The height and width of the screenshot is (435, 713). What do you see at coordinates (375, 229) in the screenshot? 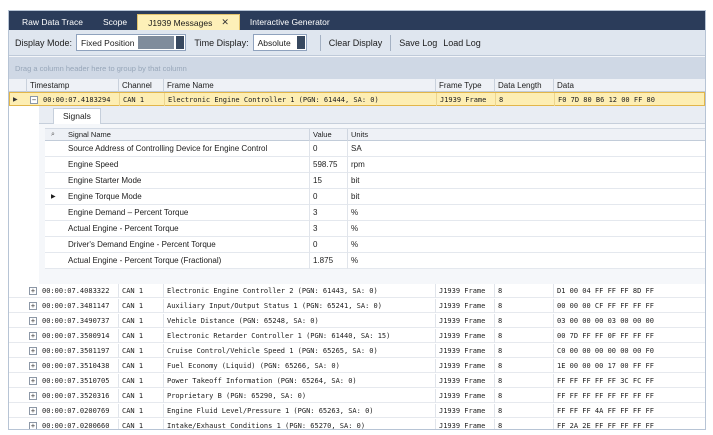
I see `signal-row: Actual Engine - Percent Torque 3 %` at bounding box center [375, 229].